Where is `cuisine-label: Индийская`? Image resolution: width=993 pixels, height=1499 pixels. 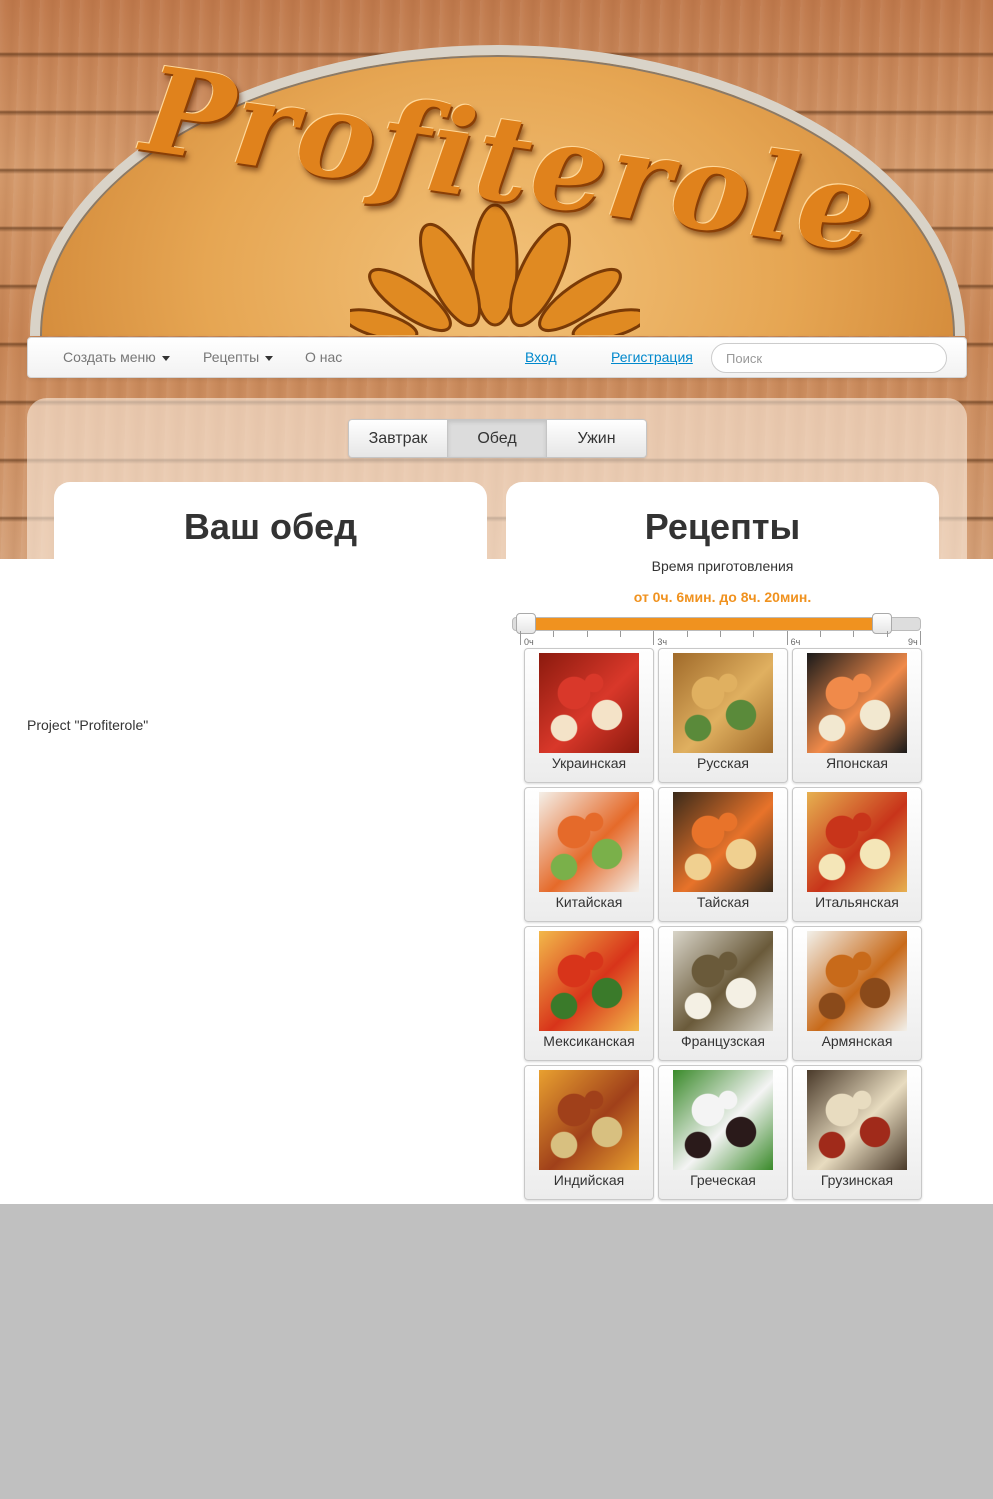
cuisine-label: Индийская is located at coordinates (589, 1180).